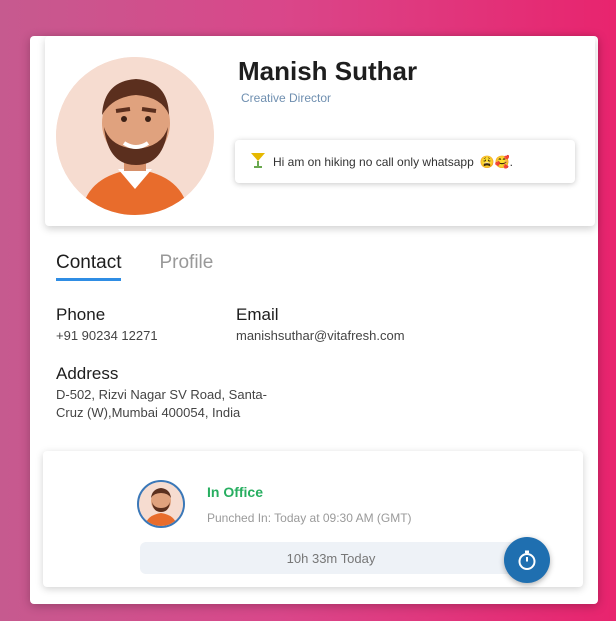 The height and width of the screenshot is (621, 616). Describe the element at coordinates (309, 518) in the screenshot. I see `punched-in-time: Punched In: Today at 09:30 AM (GMT)` at that location.